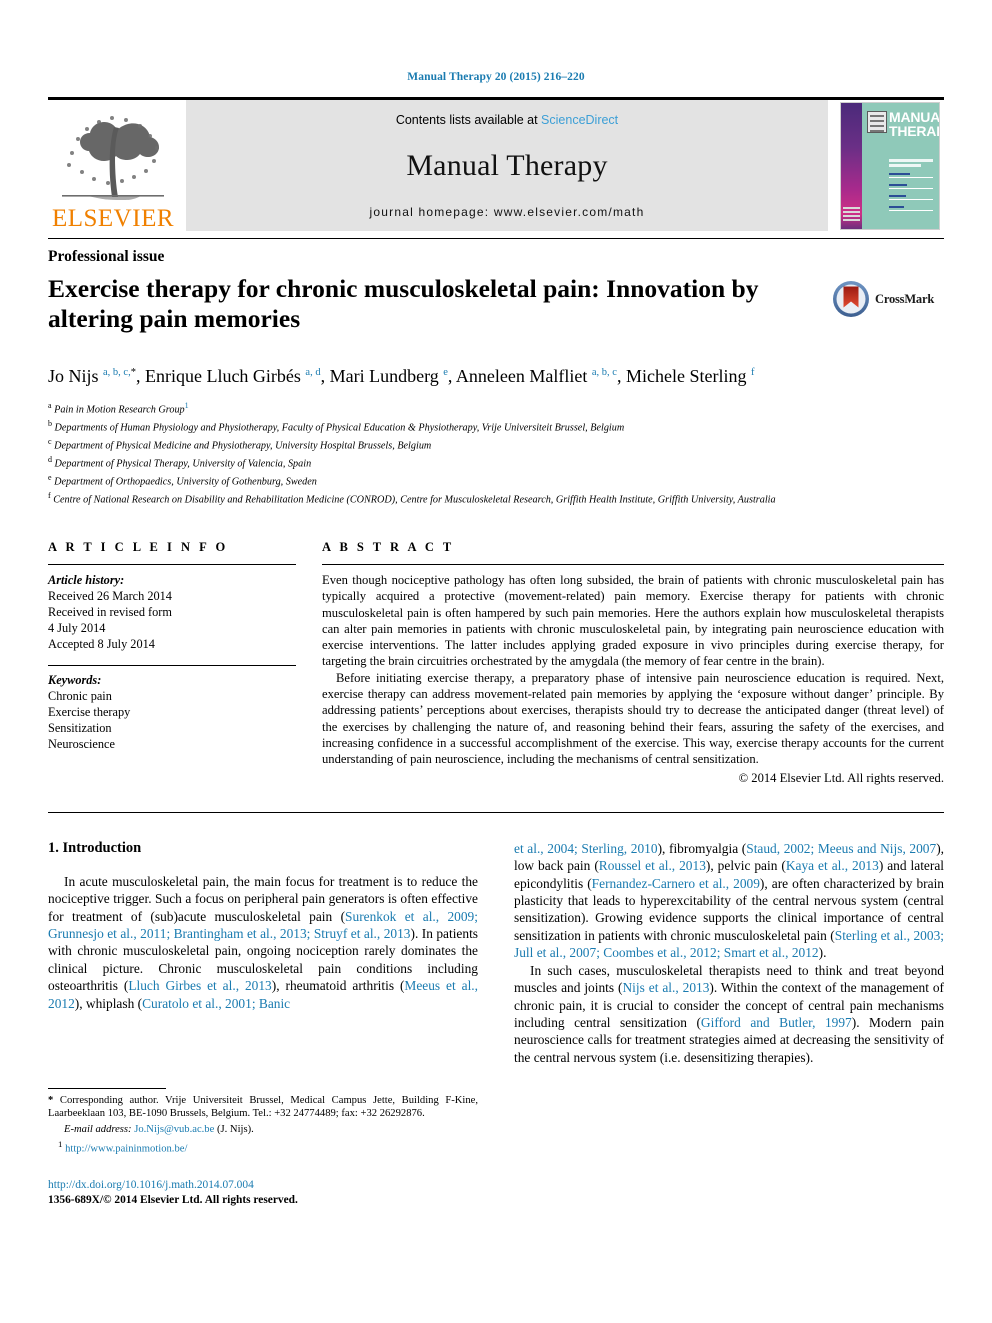 This screenshot has height=1323, width=992. I want to click on affiliation-item: a Pain in Motion Research Group1, so click(118, 408).